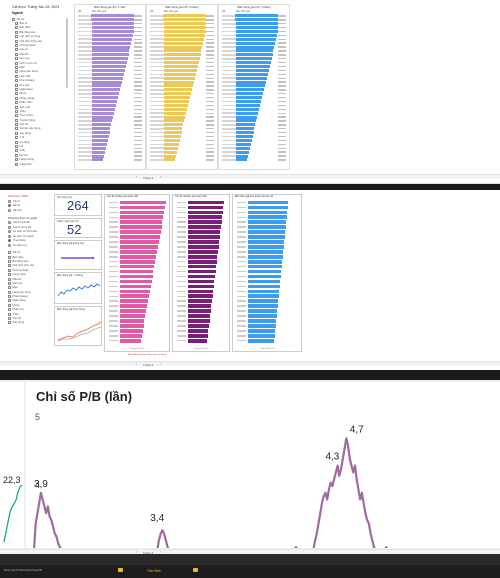 This screenshot has width=500, height=578. What do you see at coordinates (28, 245) in the screenshot?
I see `radio-option: So sánh quý` at bounding box center [28, 245].